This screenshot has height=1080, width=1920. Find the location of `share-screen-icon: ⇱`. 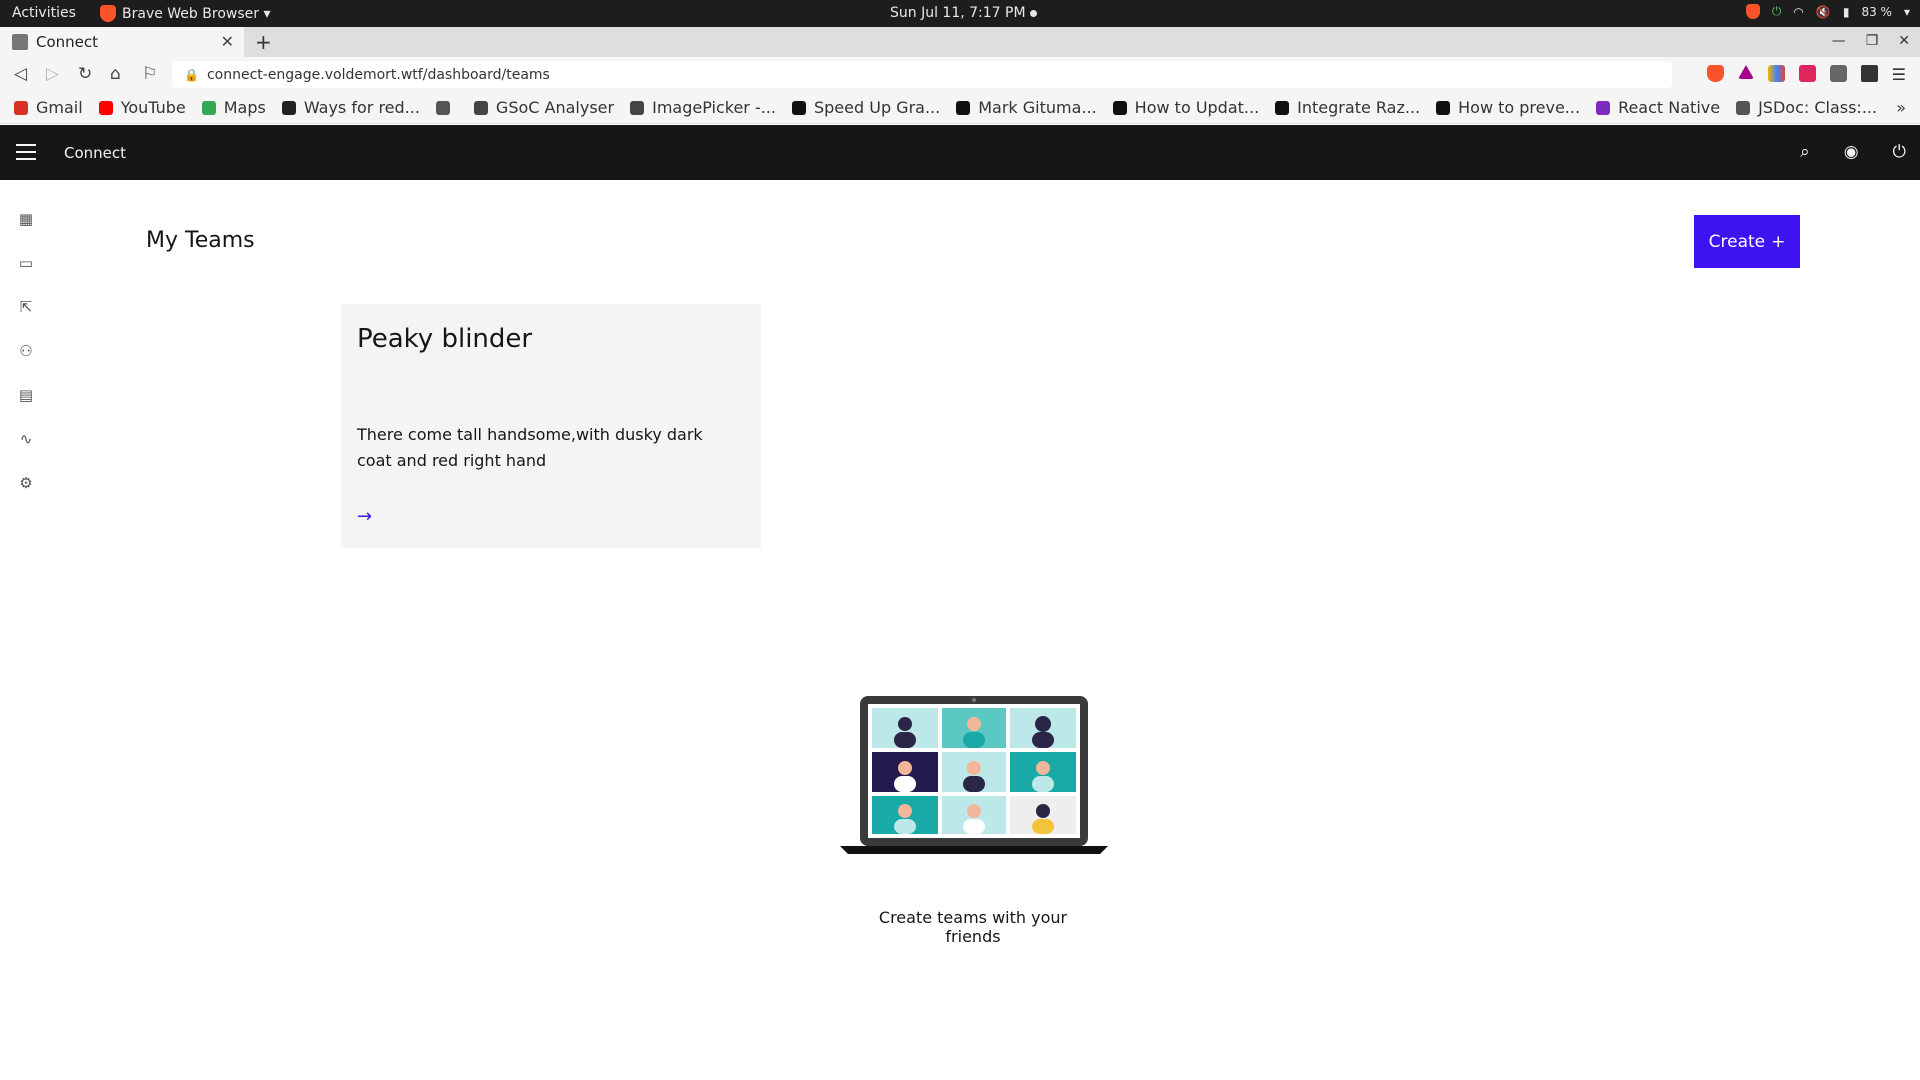

share-screen-icon: ⇱ is located at coordinates (26, 307).